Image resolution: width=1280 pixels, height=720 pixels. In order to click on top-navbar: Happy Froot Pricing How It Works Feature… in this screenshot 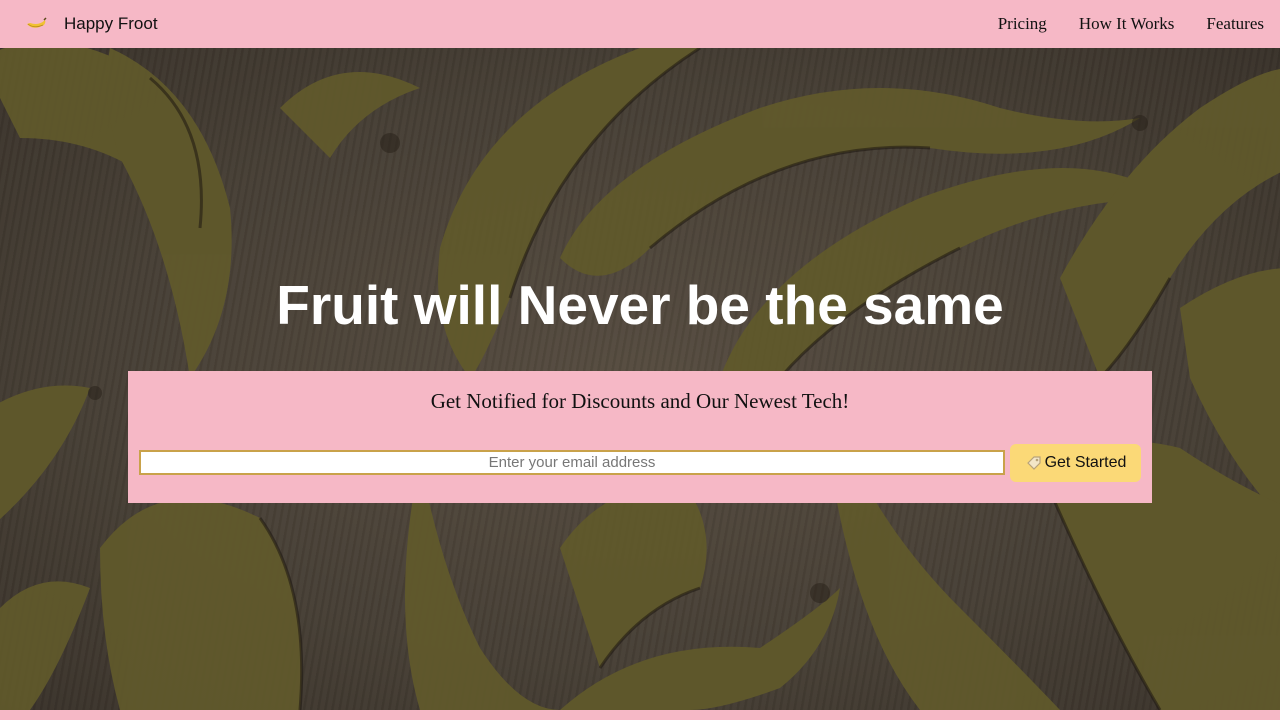, I will do `click(640, 24)`.